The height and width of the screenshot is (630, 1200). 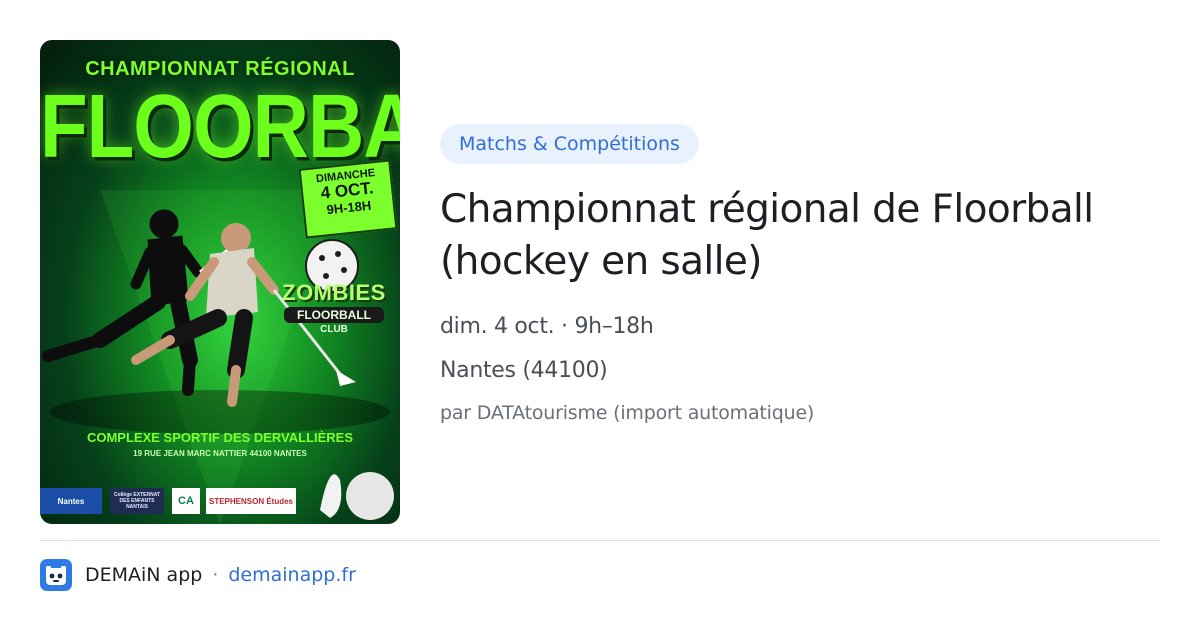 What do you see at coordinates (627, 413) in the screenshot?
I see `event-author: par DATAtourisme (import automatique)` at bounding box center [627, 413].